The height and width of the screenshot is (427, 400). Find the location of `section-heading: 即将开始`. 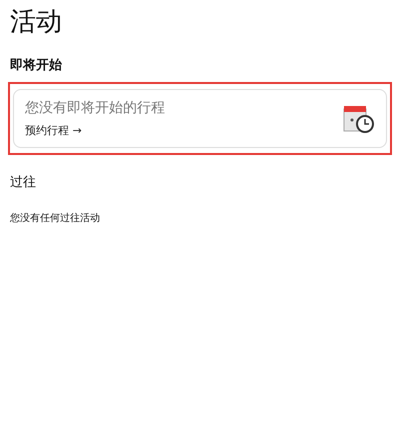

section-heading: 即将开始 is located at coordinates (36, 65).